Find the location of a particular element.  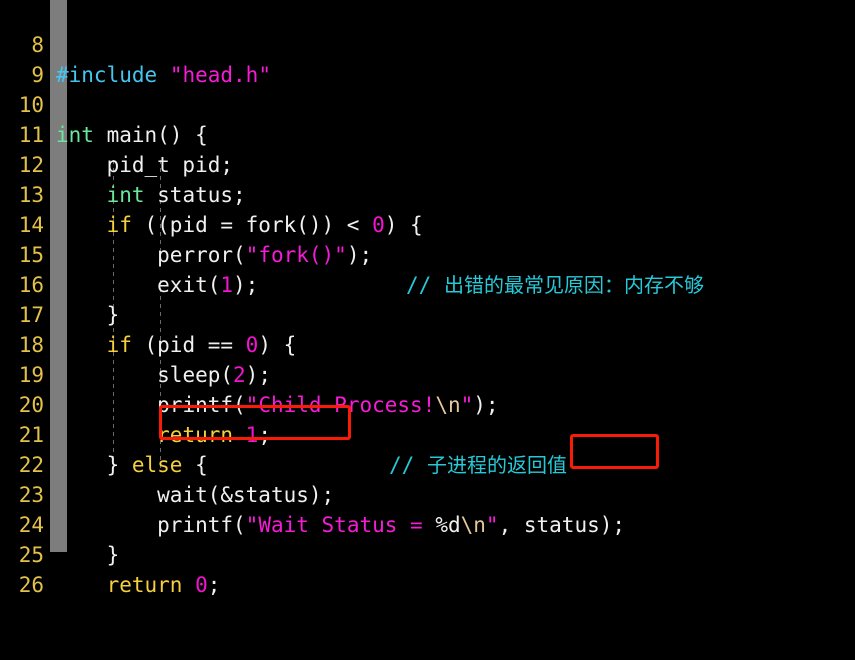

code-line-12: 12 int status; is located at coordinates (427, 163).